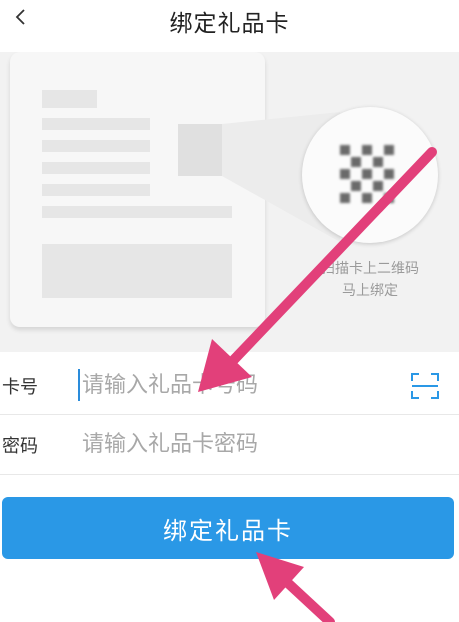  I want to click on scan-button, so click(425, 386).